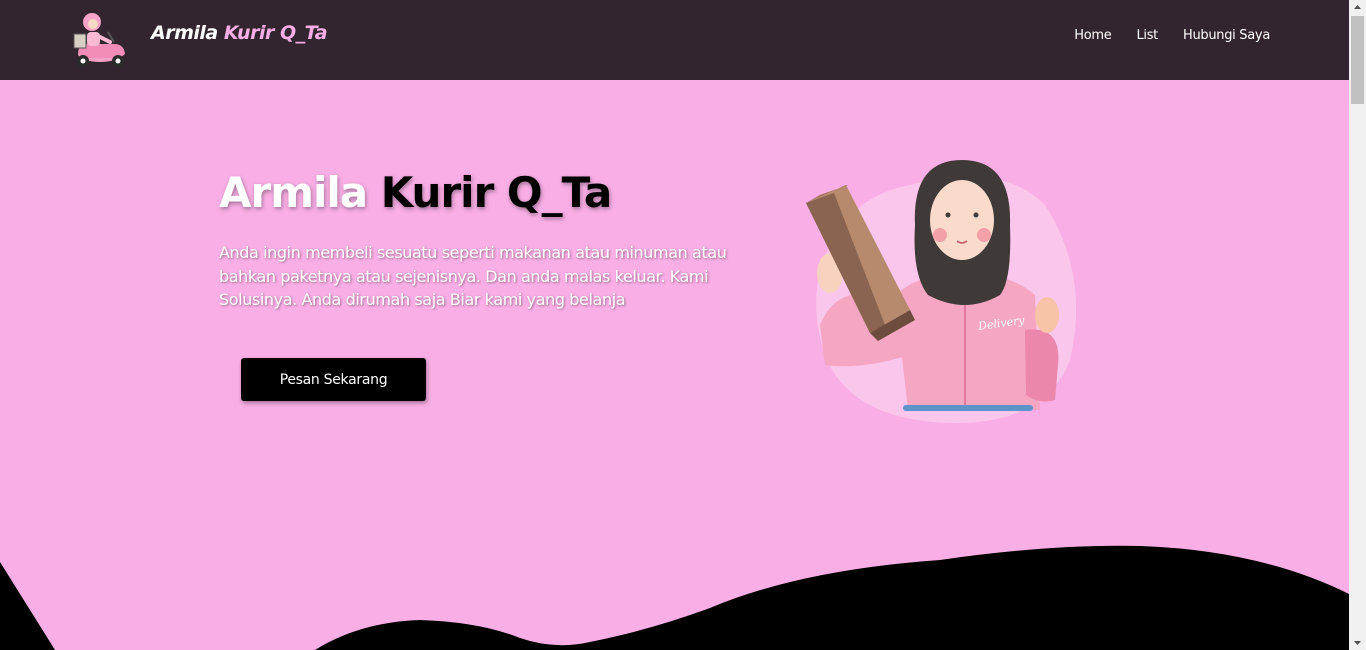 This screenshot has height=650, width=1366. Describe the element at coordinates (1226, 35) in the screenshot. I see `nav-link-hubungi-saya: Hubungi Saya` at that location.